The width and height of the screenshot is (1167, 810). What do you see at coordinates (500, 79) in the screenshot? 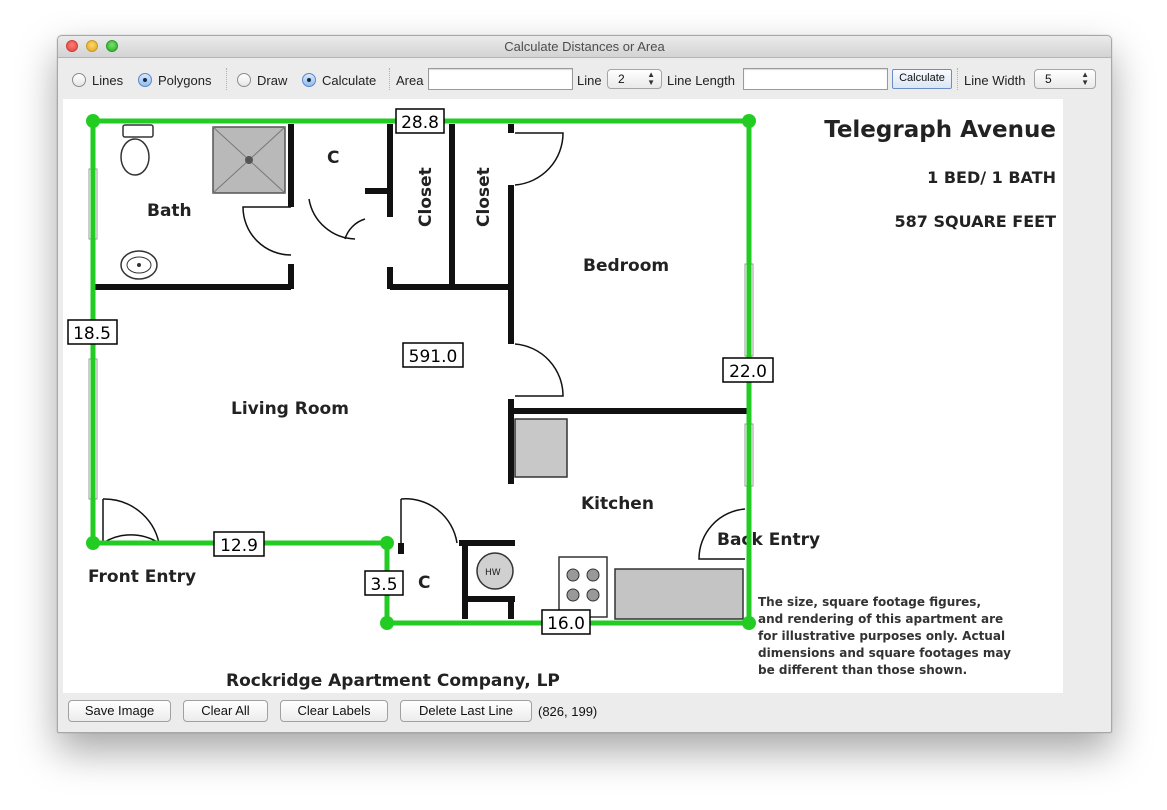
I see `area-field` at bounding box center [500, 79].